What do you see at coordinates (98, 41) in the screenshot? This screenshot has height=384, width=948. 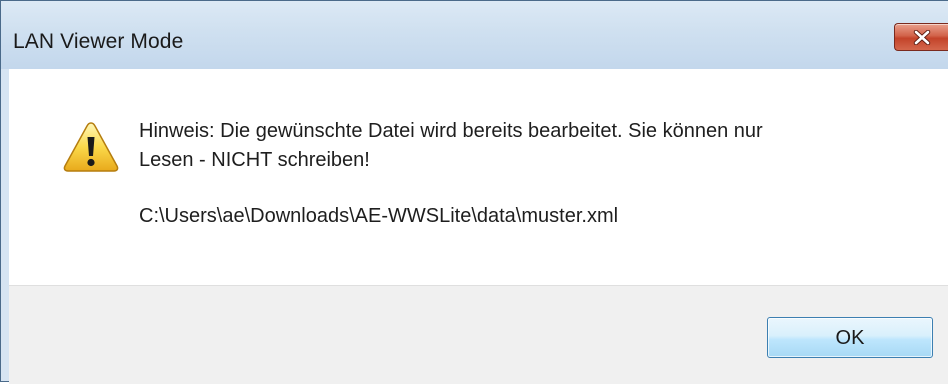 I see `dialog-title: LAN Viewer Mode` at bounding box center [98, 41].